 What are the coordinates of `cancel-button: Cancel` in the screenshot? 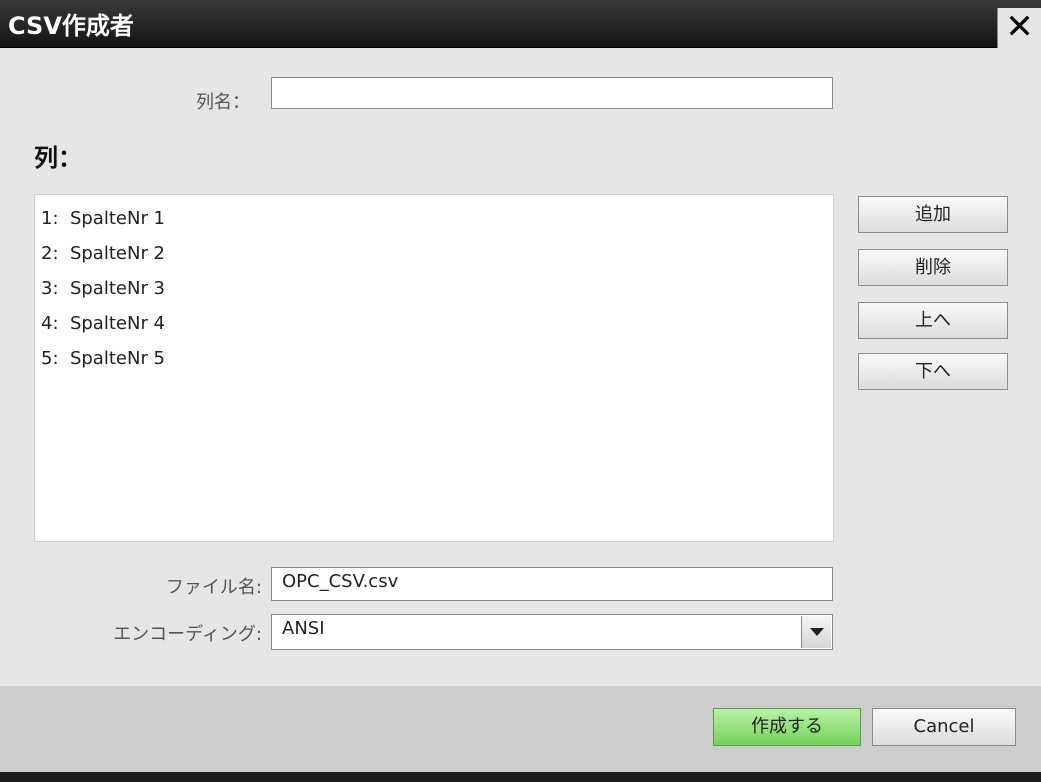 It's located at (944, 727).